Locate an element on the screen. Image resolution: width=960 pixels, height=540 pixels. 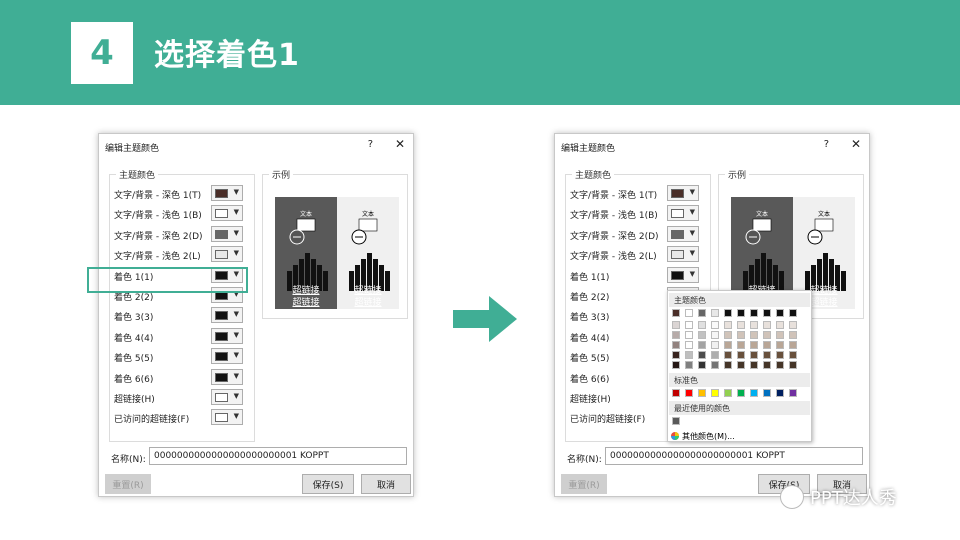
sample-preview: 文本 超链接 超链接 文本 超链接 超链接 is located at coordinates (337, 253).